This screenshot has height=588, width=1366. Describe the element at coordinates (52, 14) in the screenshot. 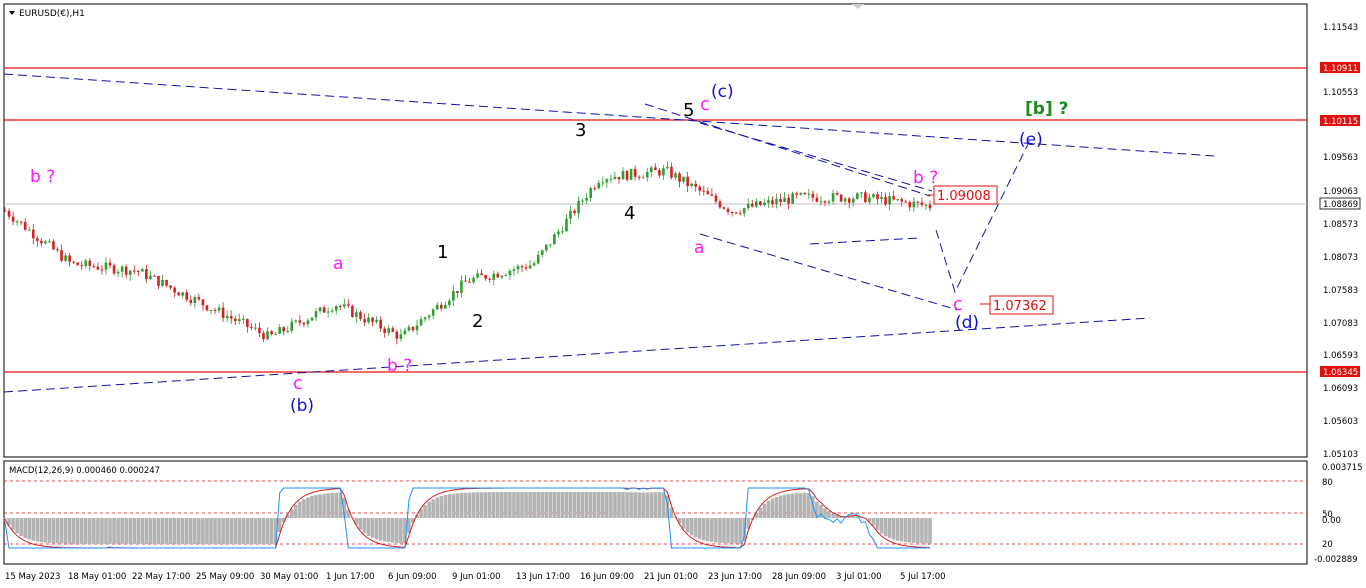

I see `symbol-label: EURUSD(€),H1` at that location.